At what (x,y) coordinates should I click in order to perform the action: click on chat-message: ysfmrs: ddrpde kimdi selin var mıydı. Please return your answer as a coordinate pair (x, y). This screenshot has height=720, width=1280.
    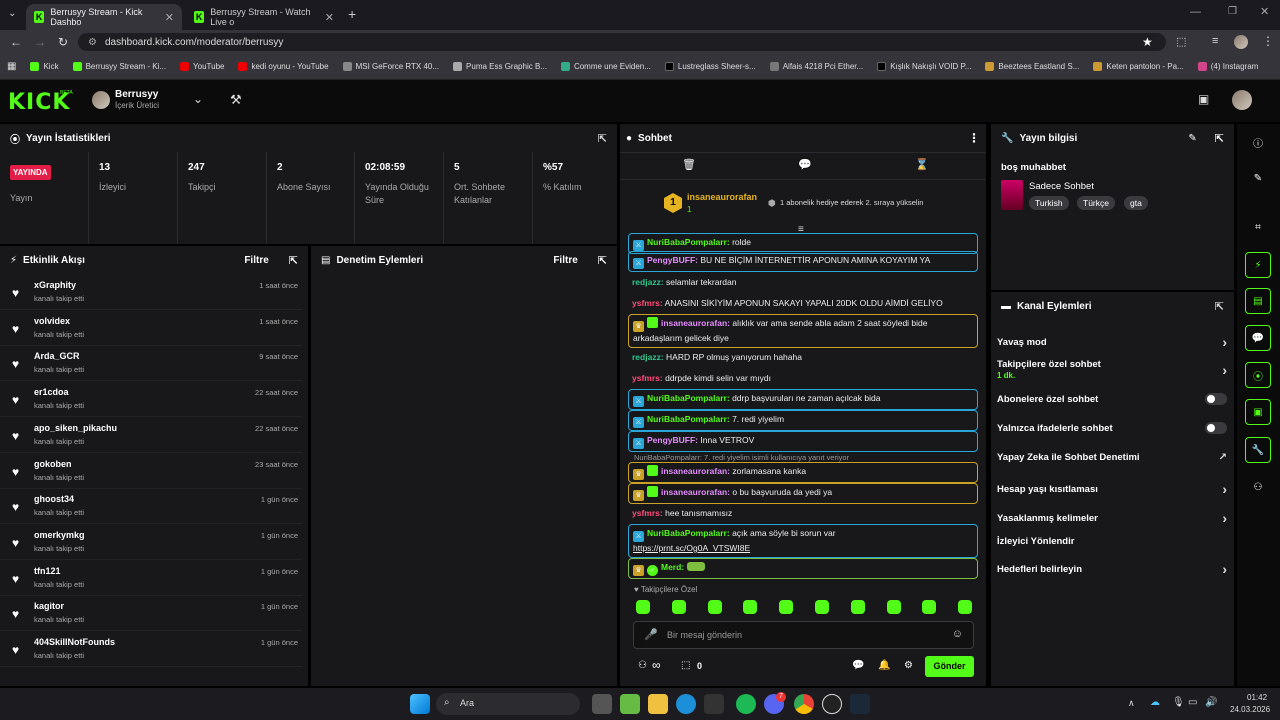
    Looking at the image, I should click on (803, 378).